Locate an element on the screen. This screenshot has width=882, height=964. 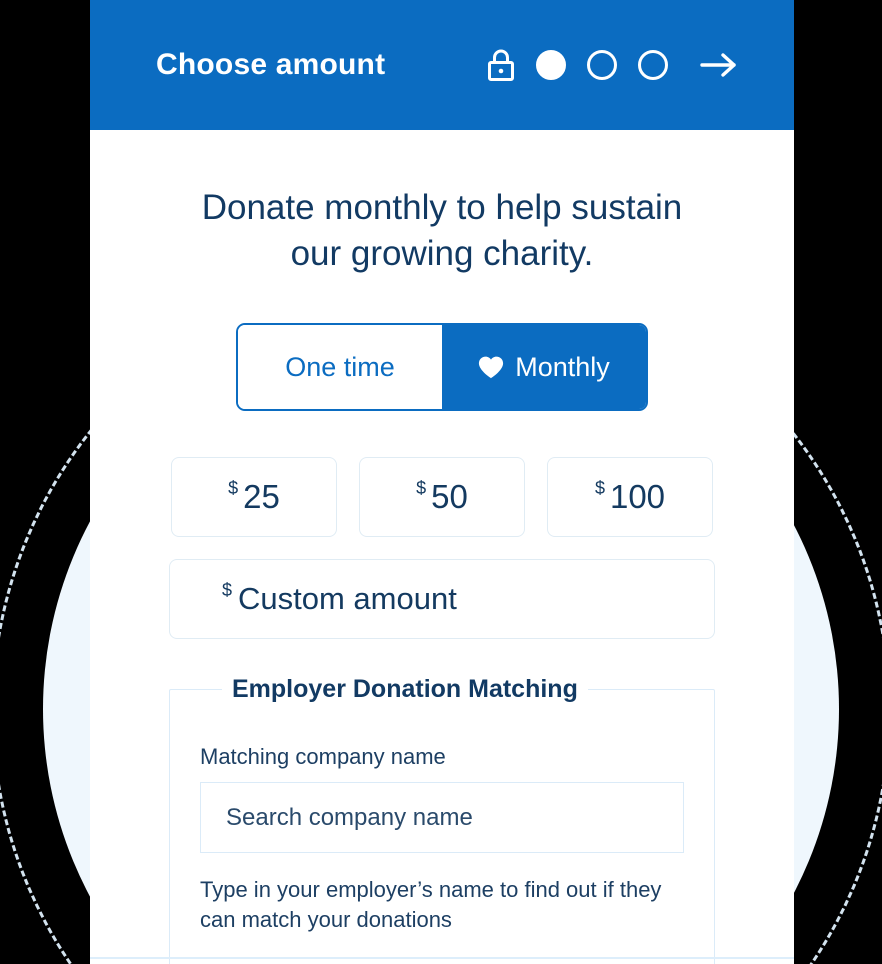
amount-button-25: $ 25 is located at coordinates (254, 497).